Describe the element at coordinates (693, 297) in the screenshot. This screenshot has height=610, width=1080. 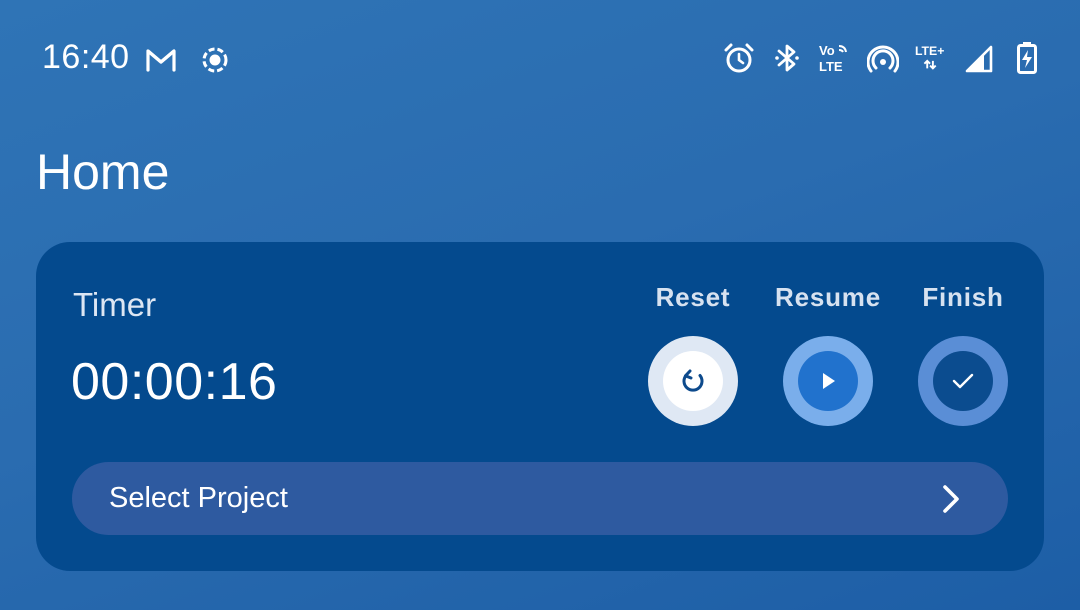
I see `reset-label: Reset` at that location.